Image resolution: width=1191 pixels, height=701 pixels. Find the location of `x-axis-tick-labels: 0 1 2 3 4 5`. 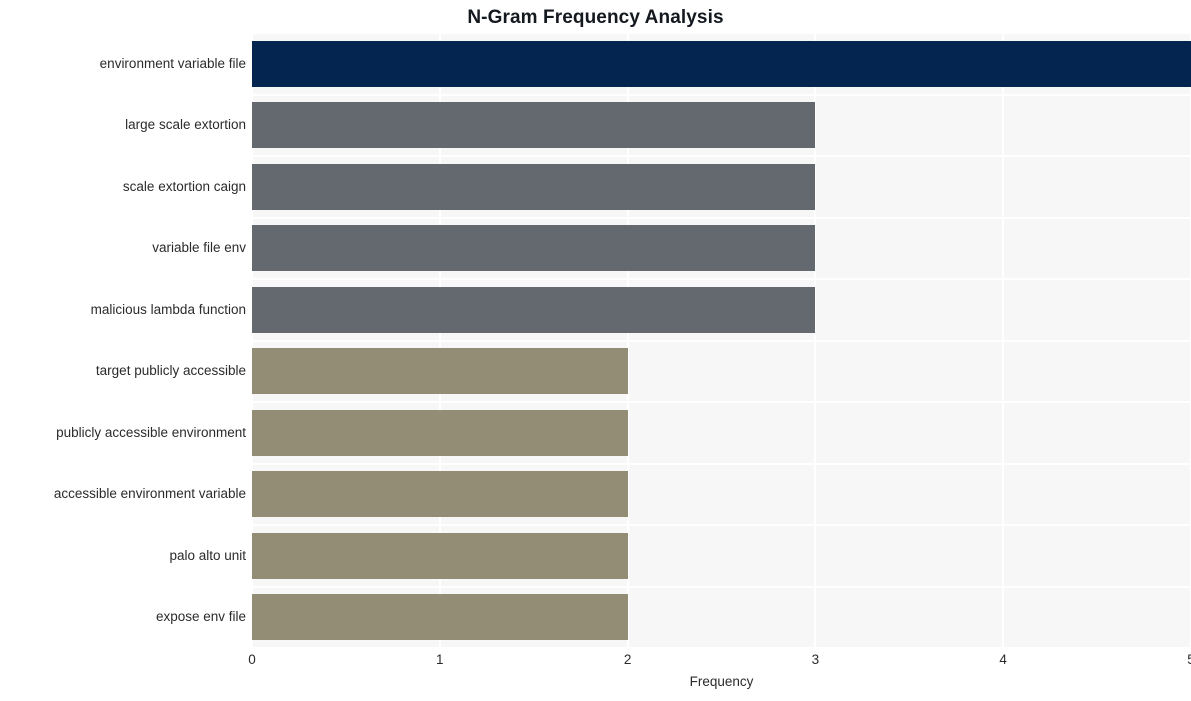

x-axis-tick-labels: 0 1 2 3 4 5 is located at coordinates (595, 663).